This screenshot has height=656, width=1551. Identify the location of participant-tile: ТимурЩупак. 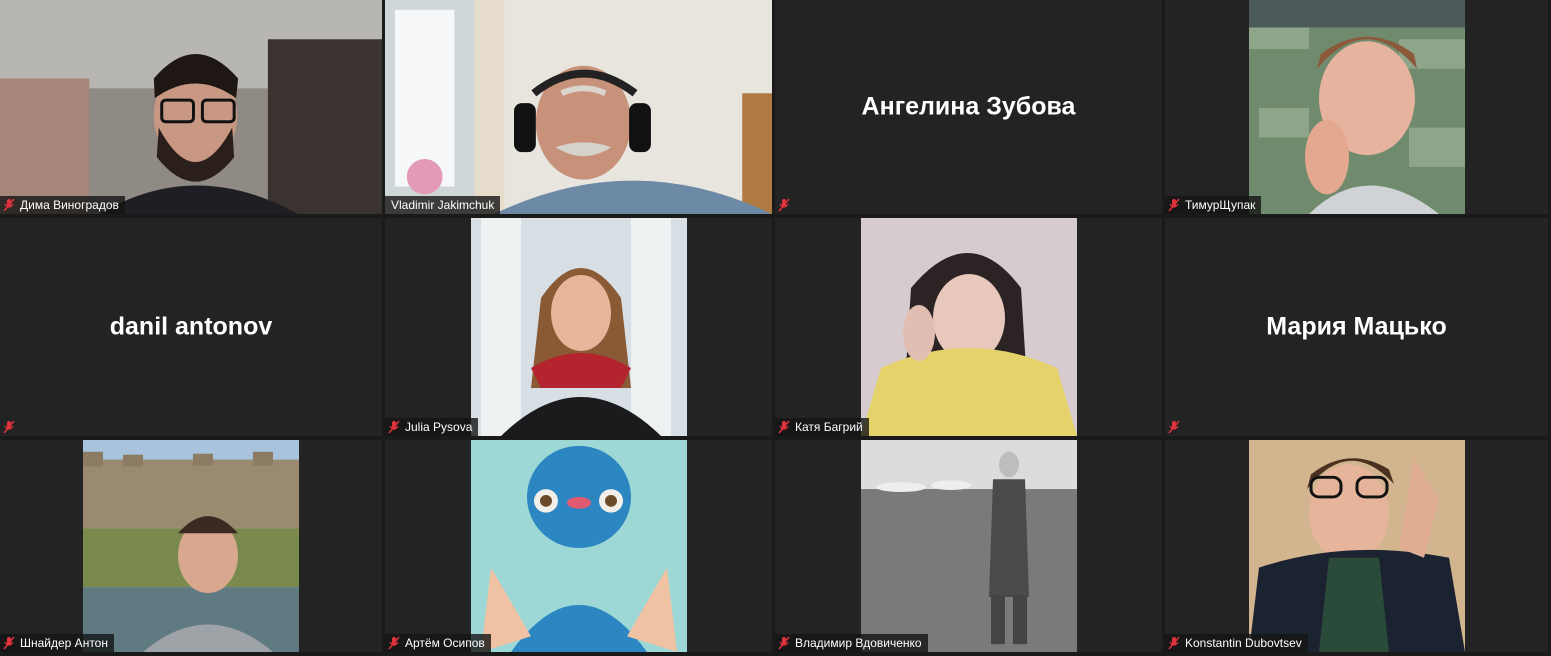
(1356, 107).